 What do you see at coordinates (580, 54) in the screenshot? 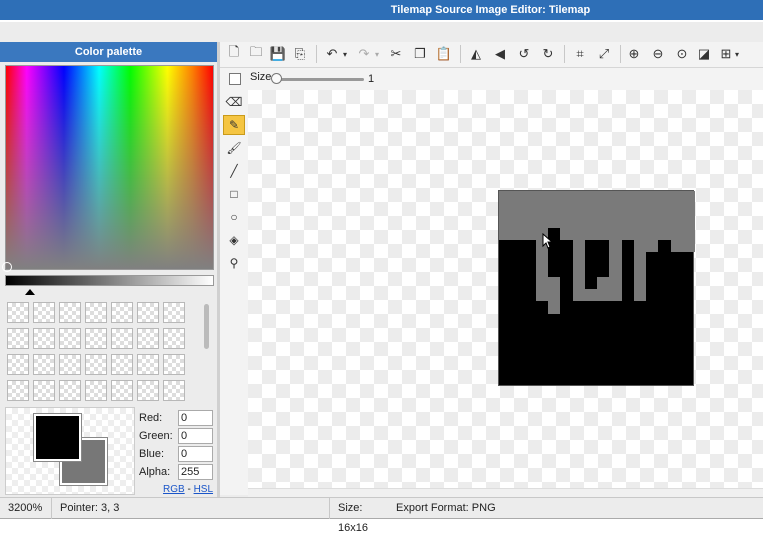
I see `crop-icon: ⌗` at bounding box center [580, 54].